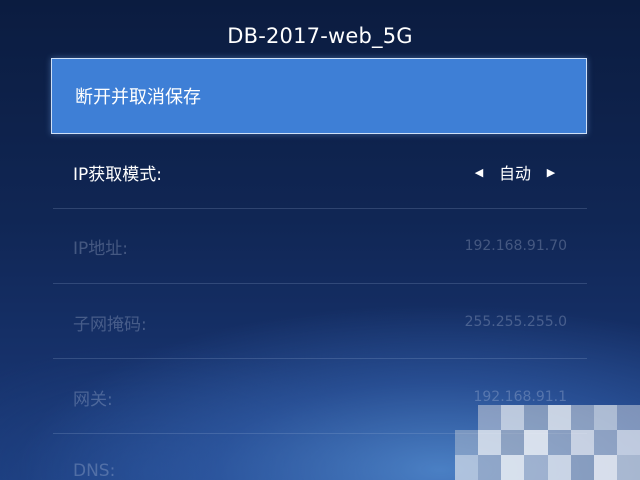 The width and height of the screenshot is (640, 480). Describe the element at coordinates (319, 96) in the screenshot. I see `disconnect-forget-button: 断开并取消保存` at that location.